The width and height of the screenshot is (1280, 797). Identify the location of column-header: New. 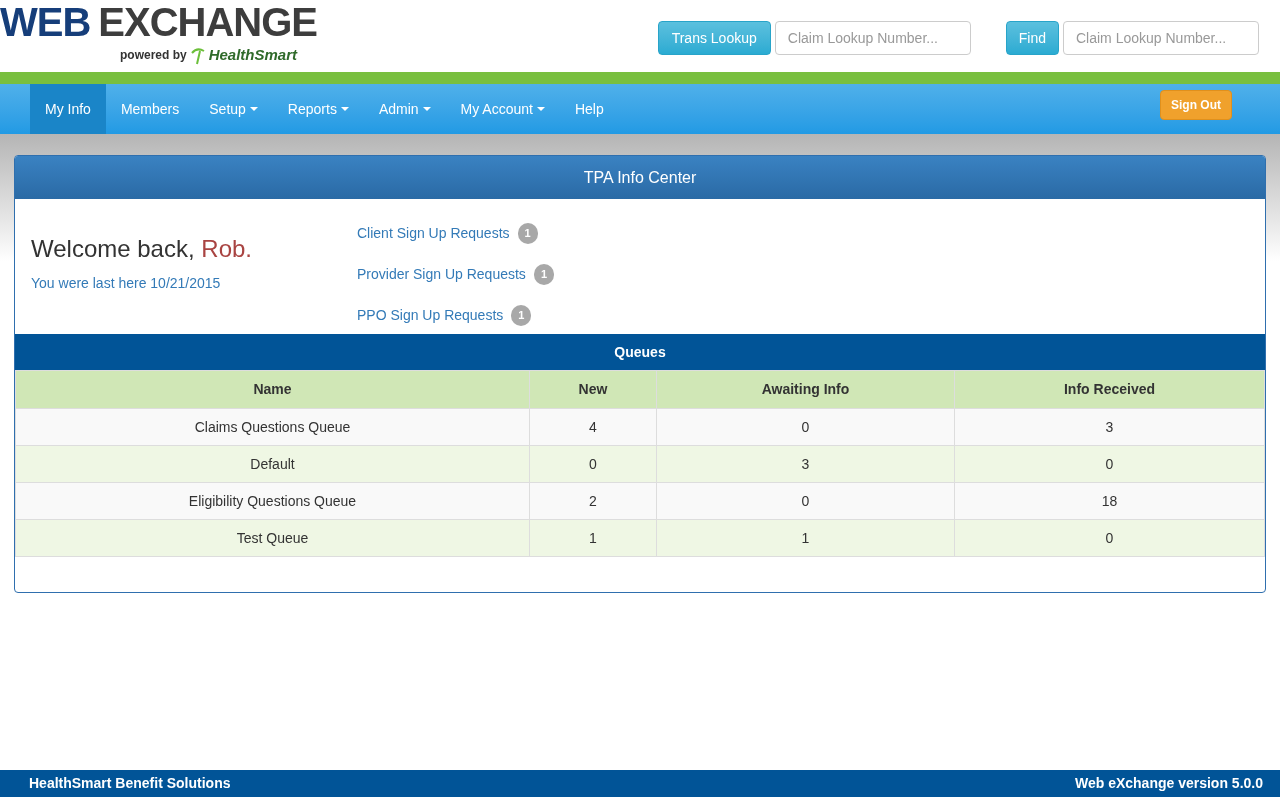
(593, 389).